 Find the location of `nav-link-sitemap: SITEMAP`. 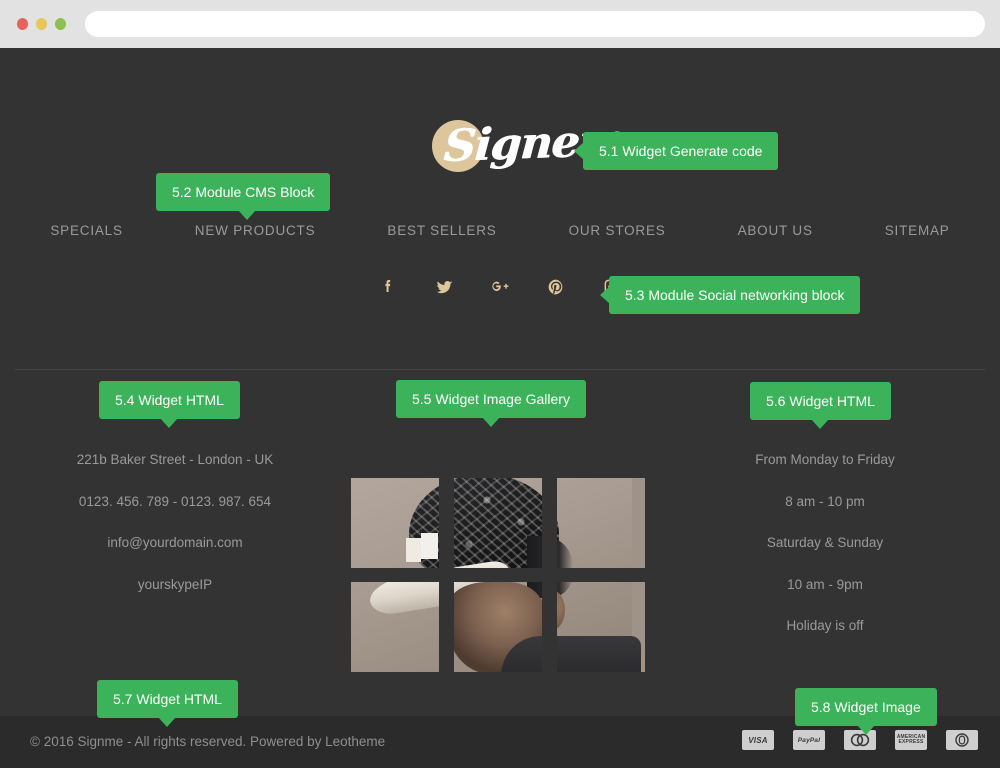

nav-link-sitemap: SITEMAP is located at coordinates (917, 230).